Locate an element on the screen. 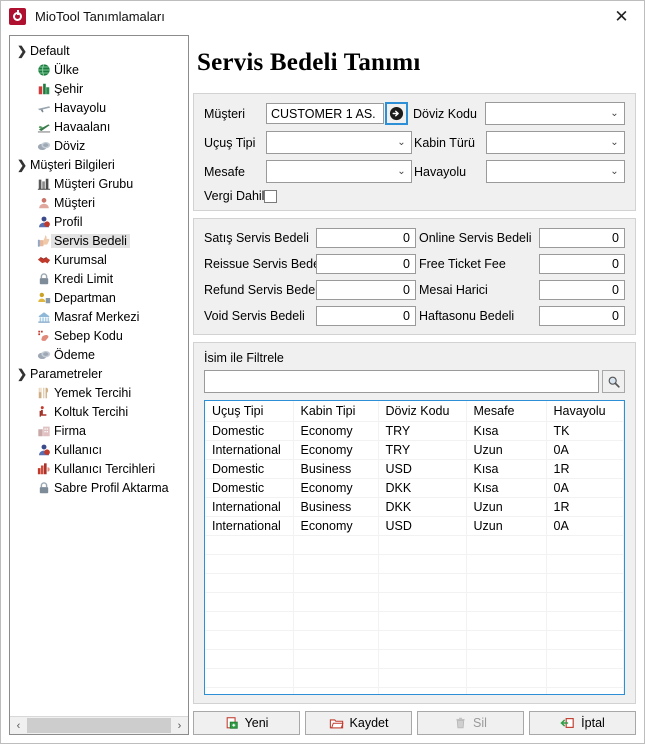  table-row: Domestic Economy DKK Kısa 0A is located at coordinates (414, 488).